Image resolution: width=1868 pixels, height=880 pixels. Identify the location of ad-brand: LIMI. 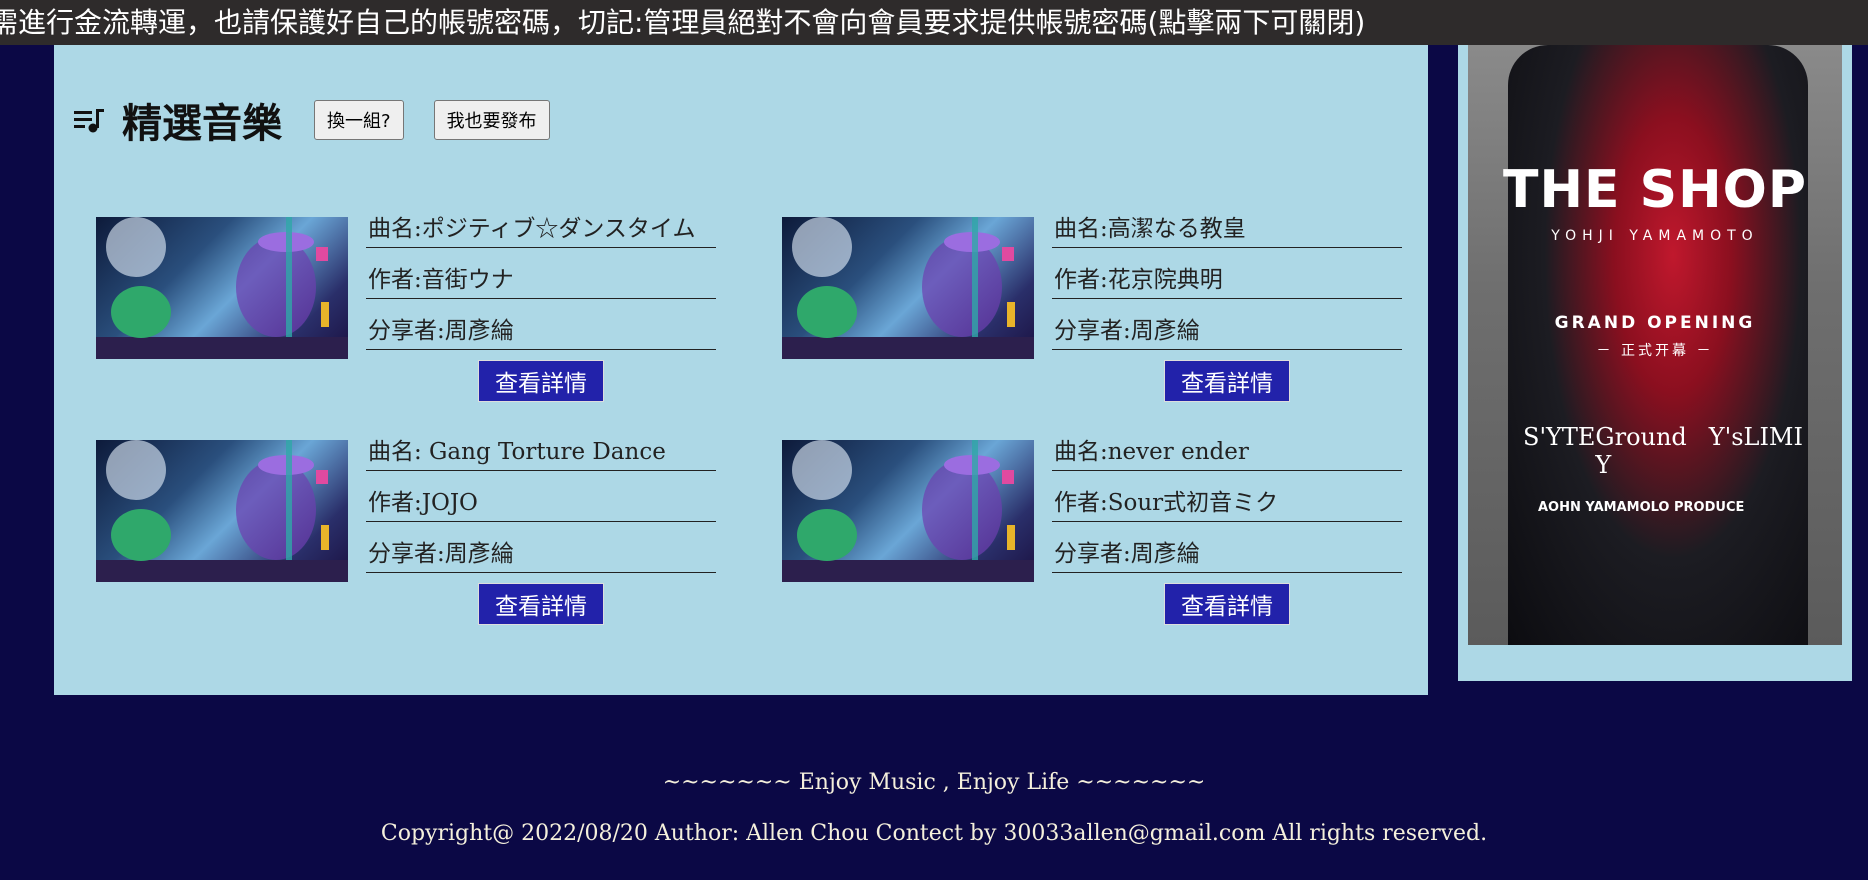
(1773, 437).